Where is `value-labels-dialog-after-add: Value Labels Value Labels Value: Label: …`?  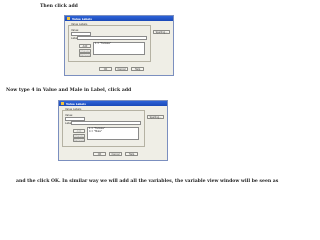 value-labels-dialog-after-add: Value Labels Value Labels Value: Label: … is located at coordinates (113, 130).